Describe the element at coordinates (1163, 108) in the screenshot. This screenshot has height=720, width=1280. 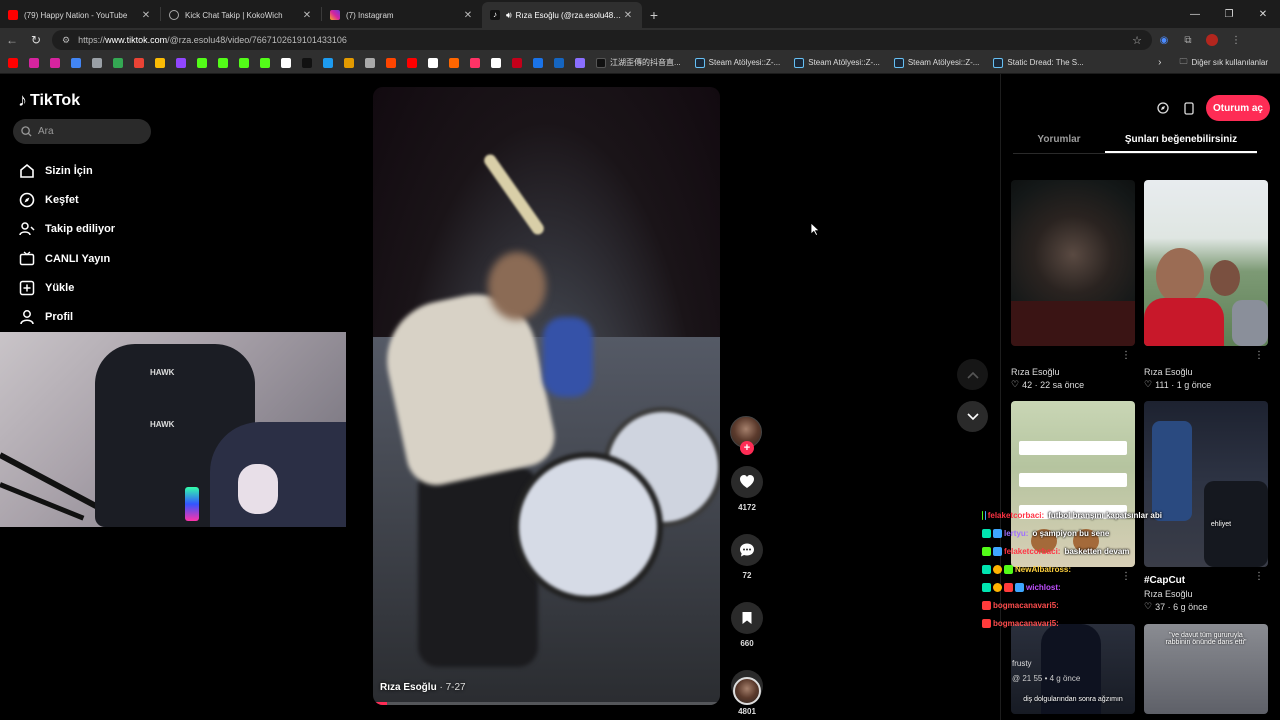
I see `compass-icon` at that location.